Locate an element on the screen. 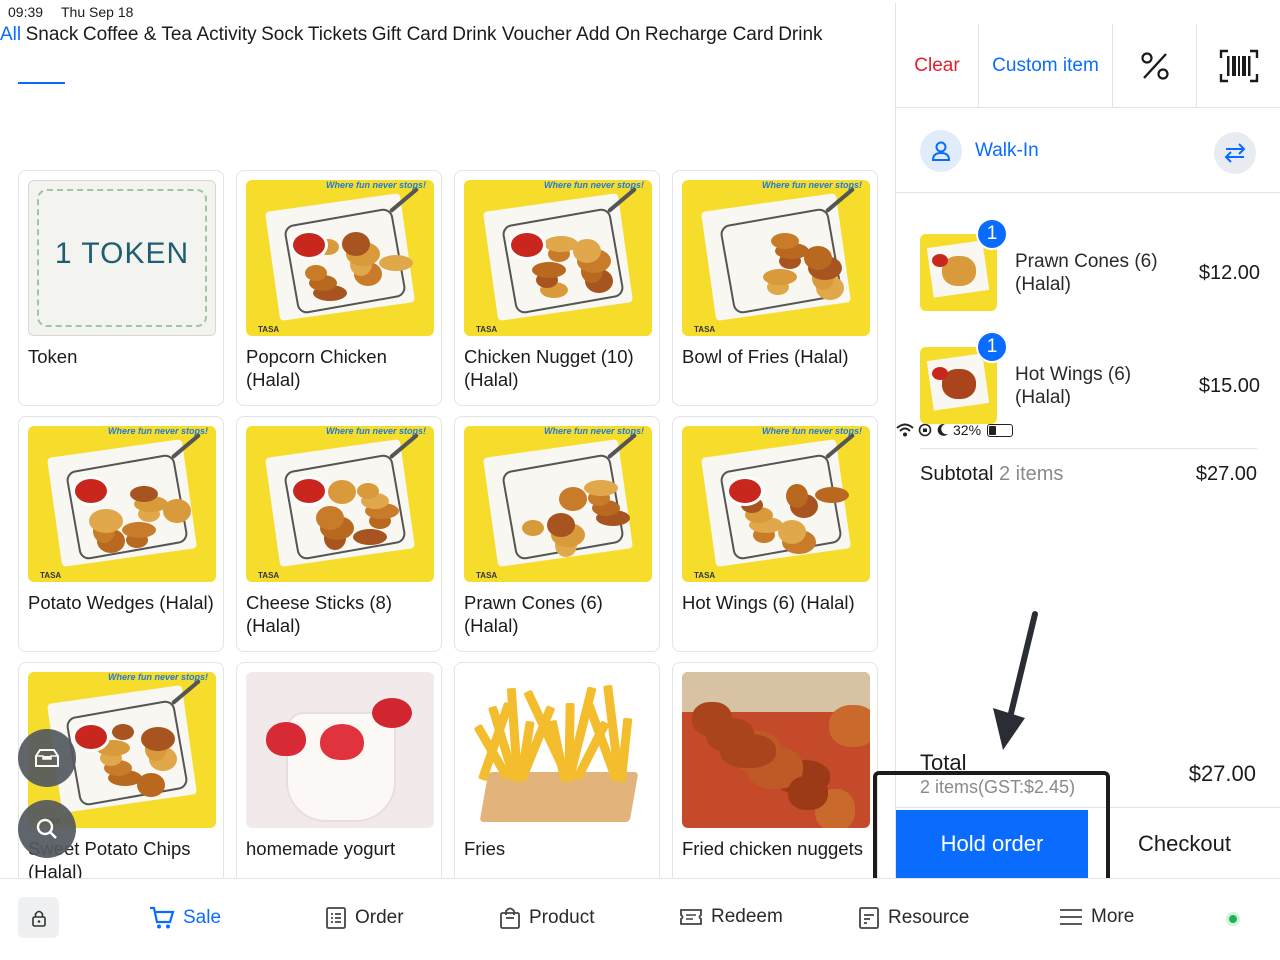 This screenshot has width=1280, height=960. basket is located at coordinates (781, 507).